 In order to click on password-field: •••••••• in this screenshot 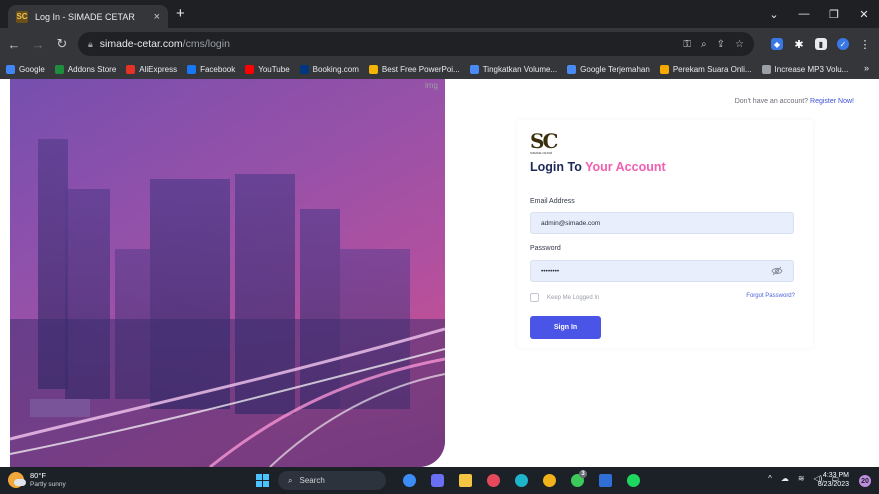, I will do `click(662, 271)`.